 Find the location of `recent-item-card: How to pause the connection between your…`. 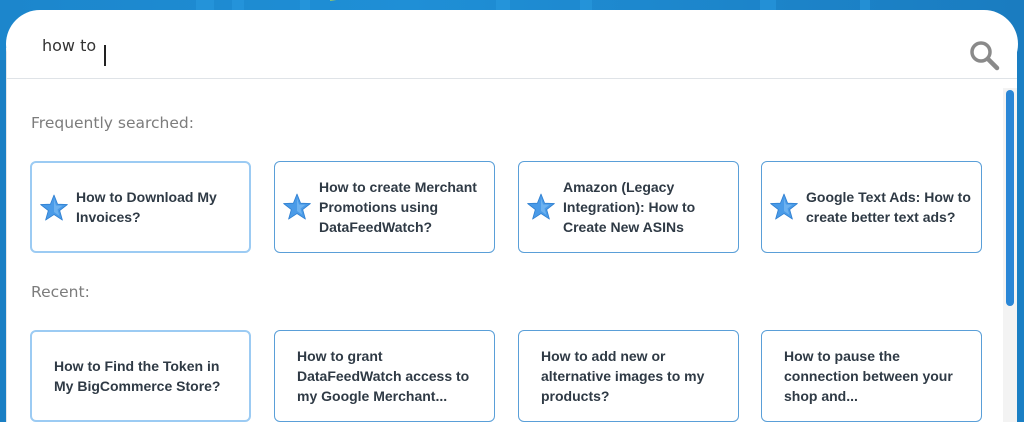

recent-item-card: How to pause the connection between your… is located at coordinates (871, 376).